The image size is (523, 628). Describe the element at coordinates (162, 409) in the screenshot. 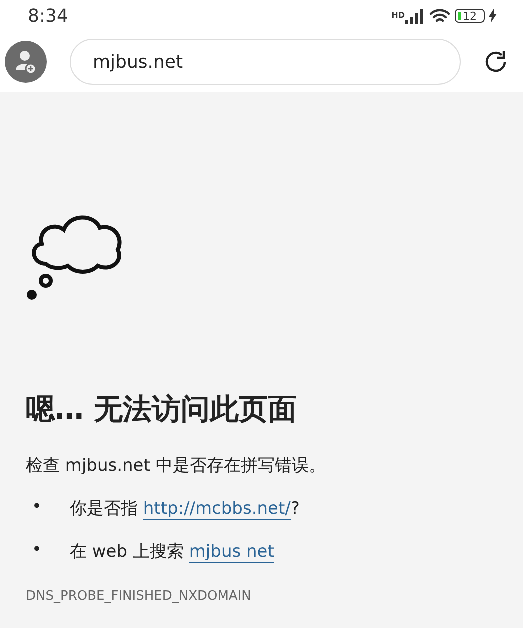

I see `error-heading: 嗯… 无法访问此页面` at that location.